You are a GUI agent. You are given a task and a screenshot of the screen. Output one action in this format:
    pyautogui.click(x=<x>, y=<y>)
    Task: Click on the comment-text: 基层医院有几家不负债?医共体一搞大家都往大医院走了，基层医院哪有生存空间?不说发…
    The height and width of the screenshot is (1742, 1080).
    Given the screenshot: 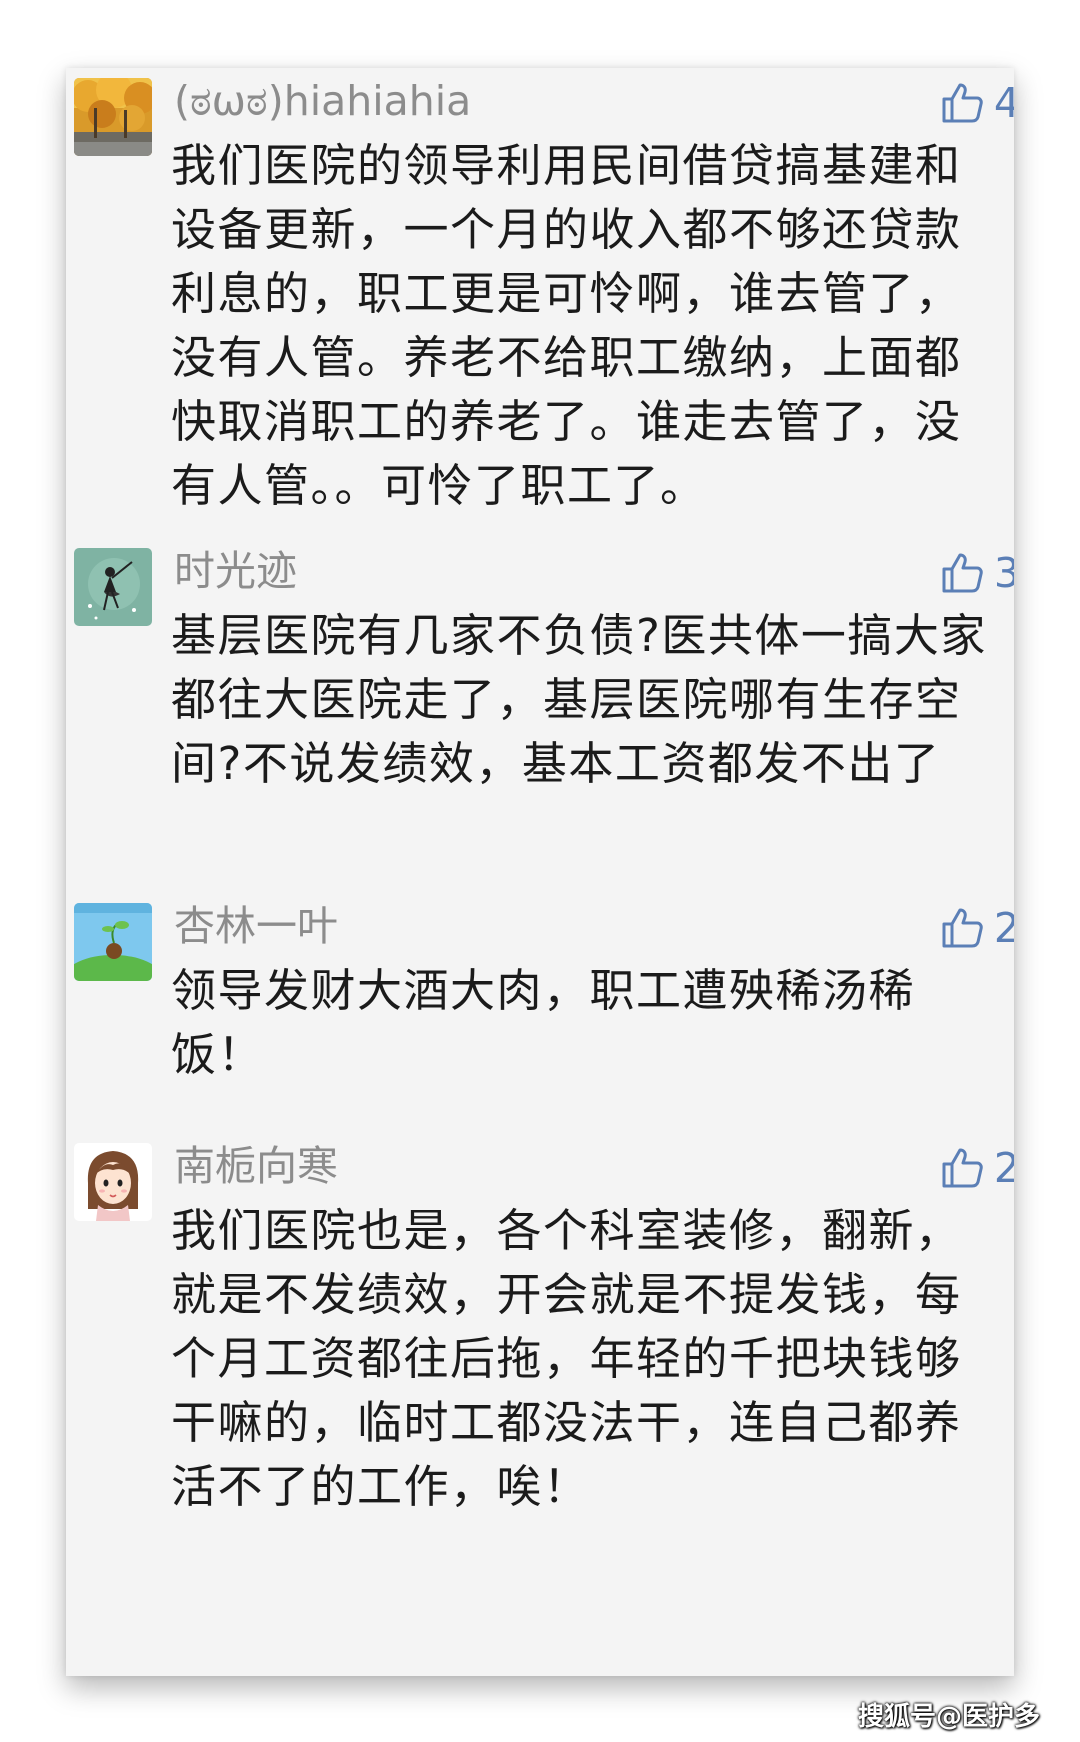 What is the action you would take?
    pyautogui.click(x=579, y=699)
    